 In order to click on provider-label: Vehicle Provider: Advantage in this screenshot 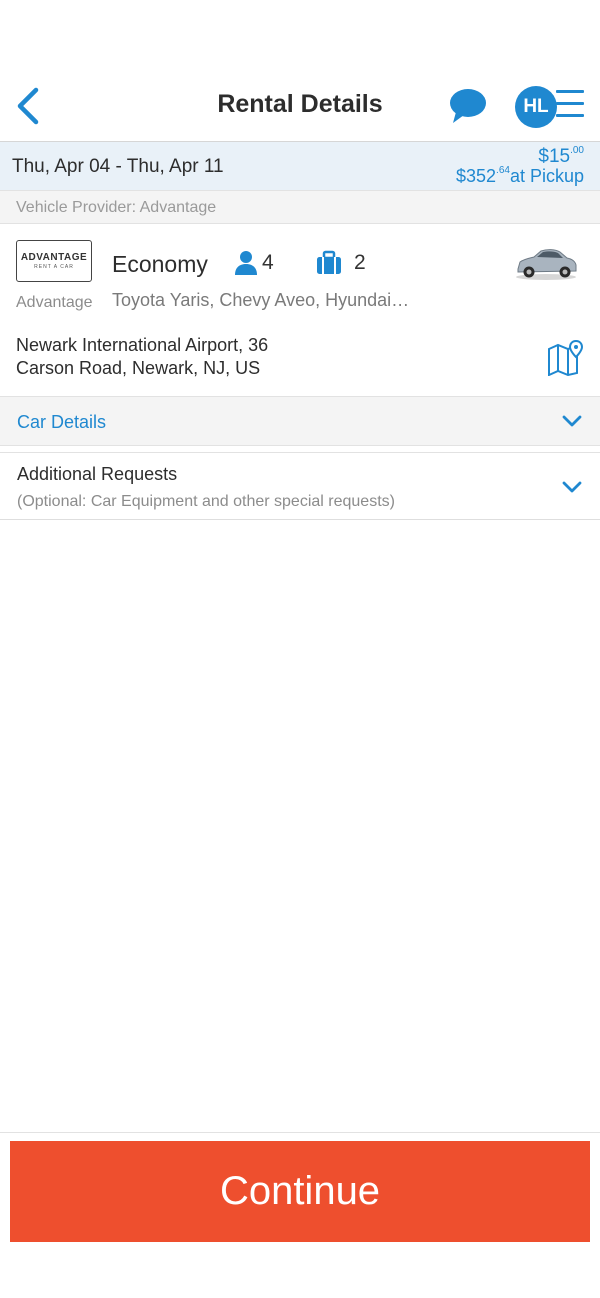, I will do `click(116, 207)`.